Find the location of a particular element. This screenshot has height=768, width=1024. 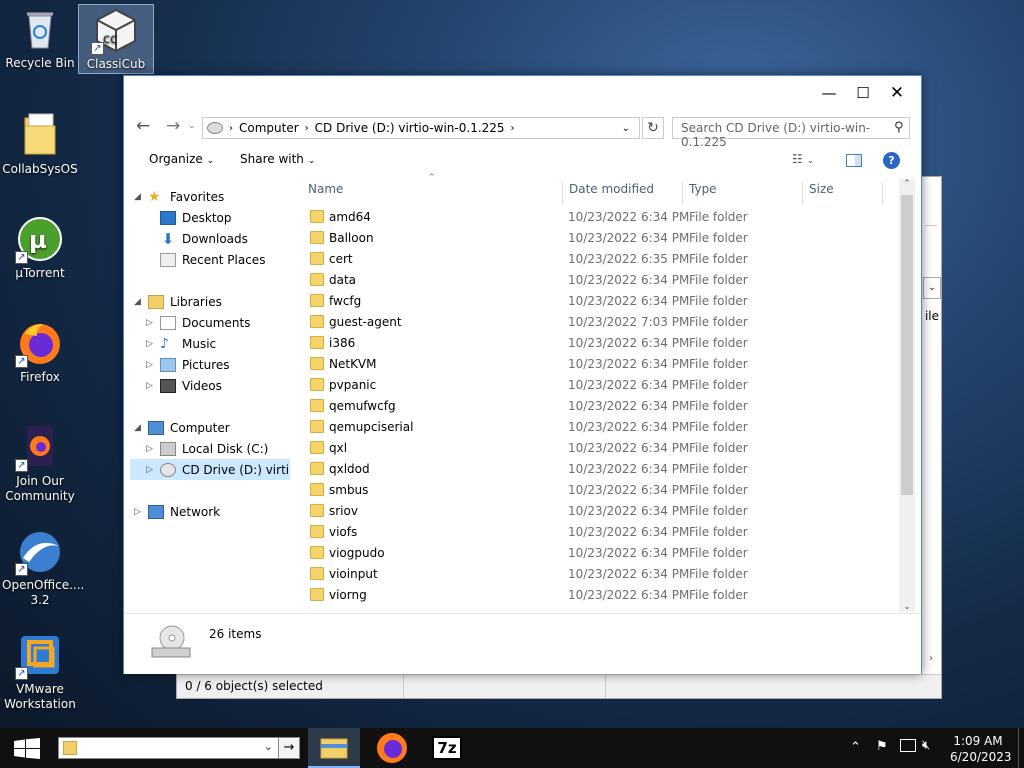

table-row: smbus 10/23/2022 6:34 PM File folder is located at coordinates (598, 490).